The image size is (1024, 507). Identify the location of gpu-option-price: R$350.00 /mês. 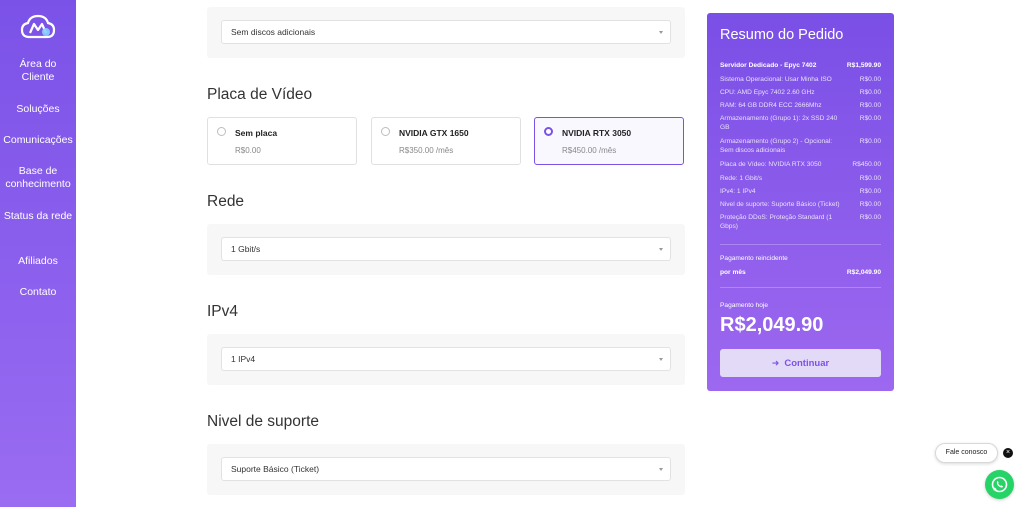
(426, 150).